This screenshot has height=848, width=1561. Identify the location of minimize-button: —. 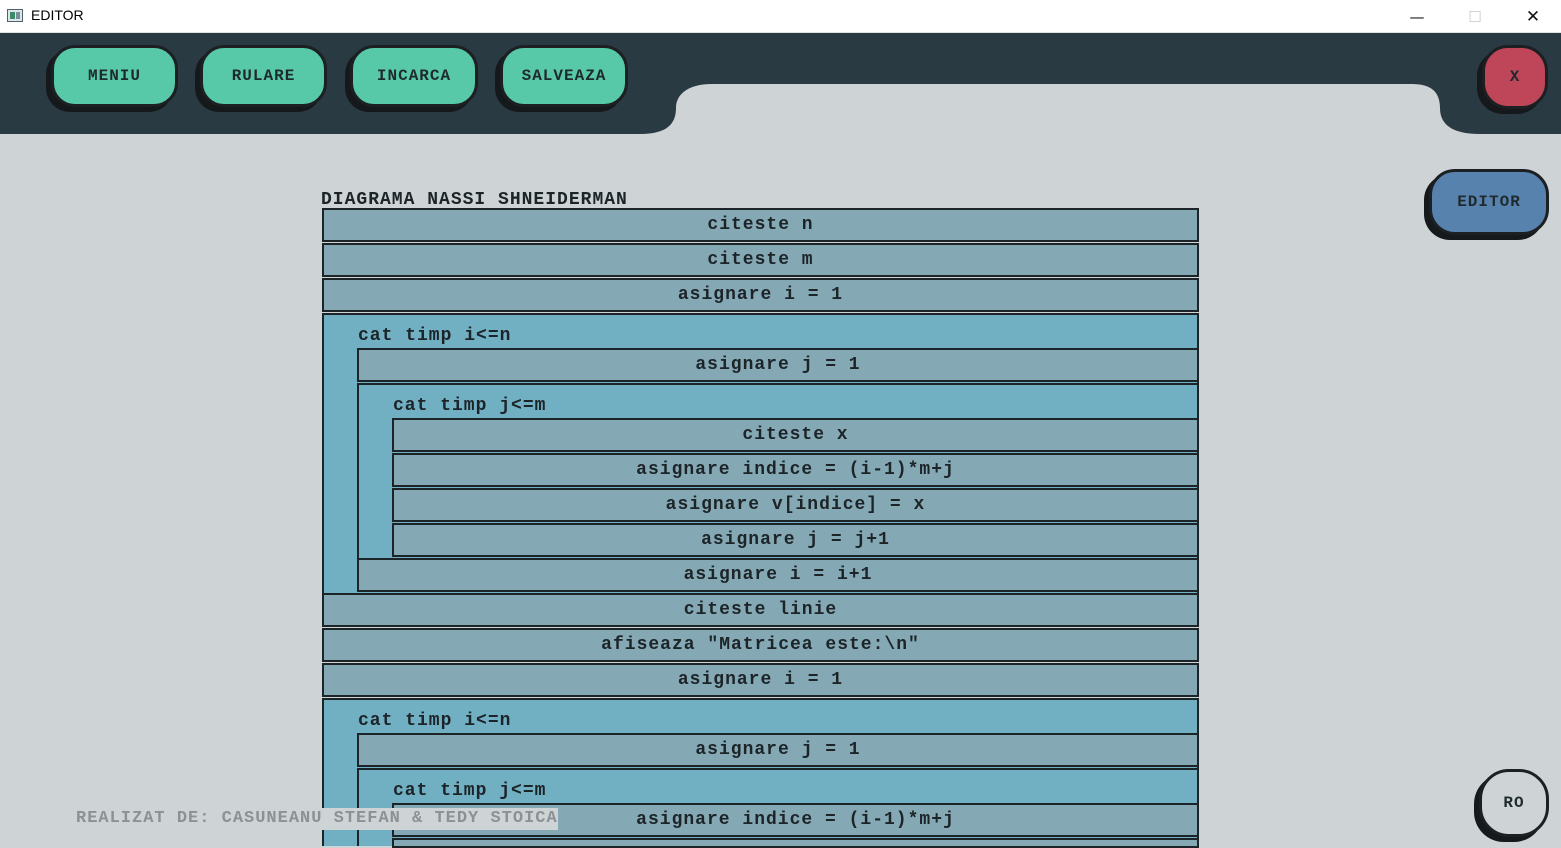
(1417, 16).